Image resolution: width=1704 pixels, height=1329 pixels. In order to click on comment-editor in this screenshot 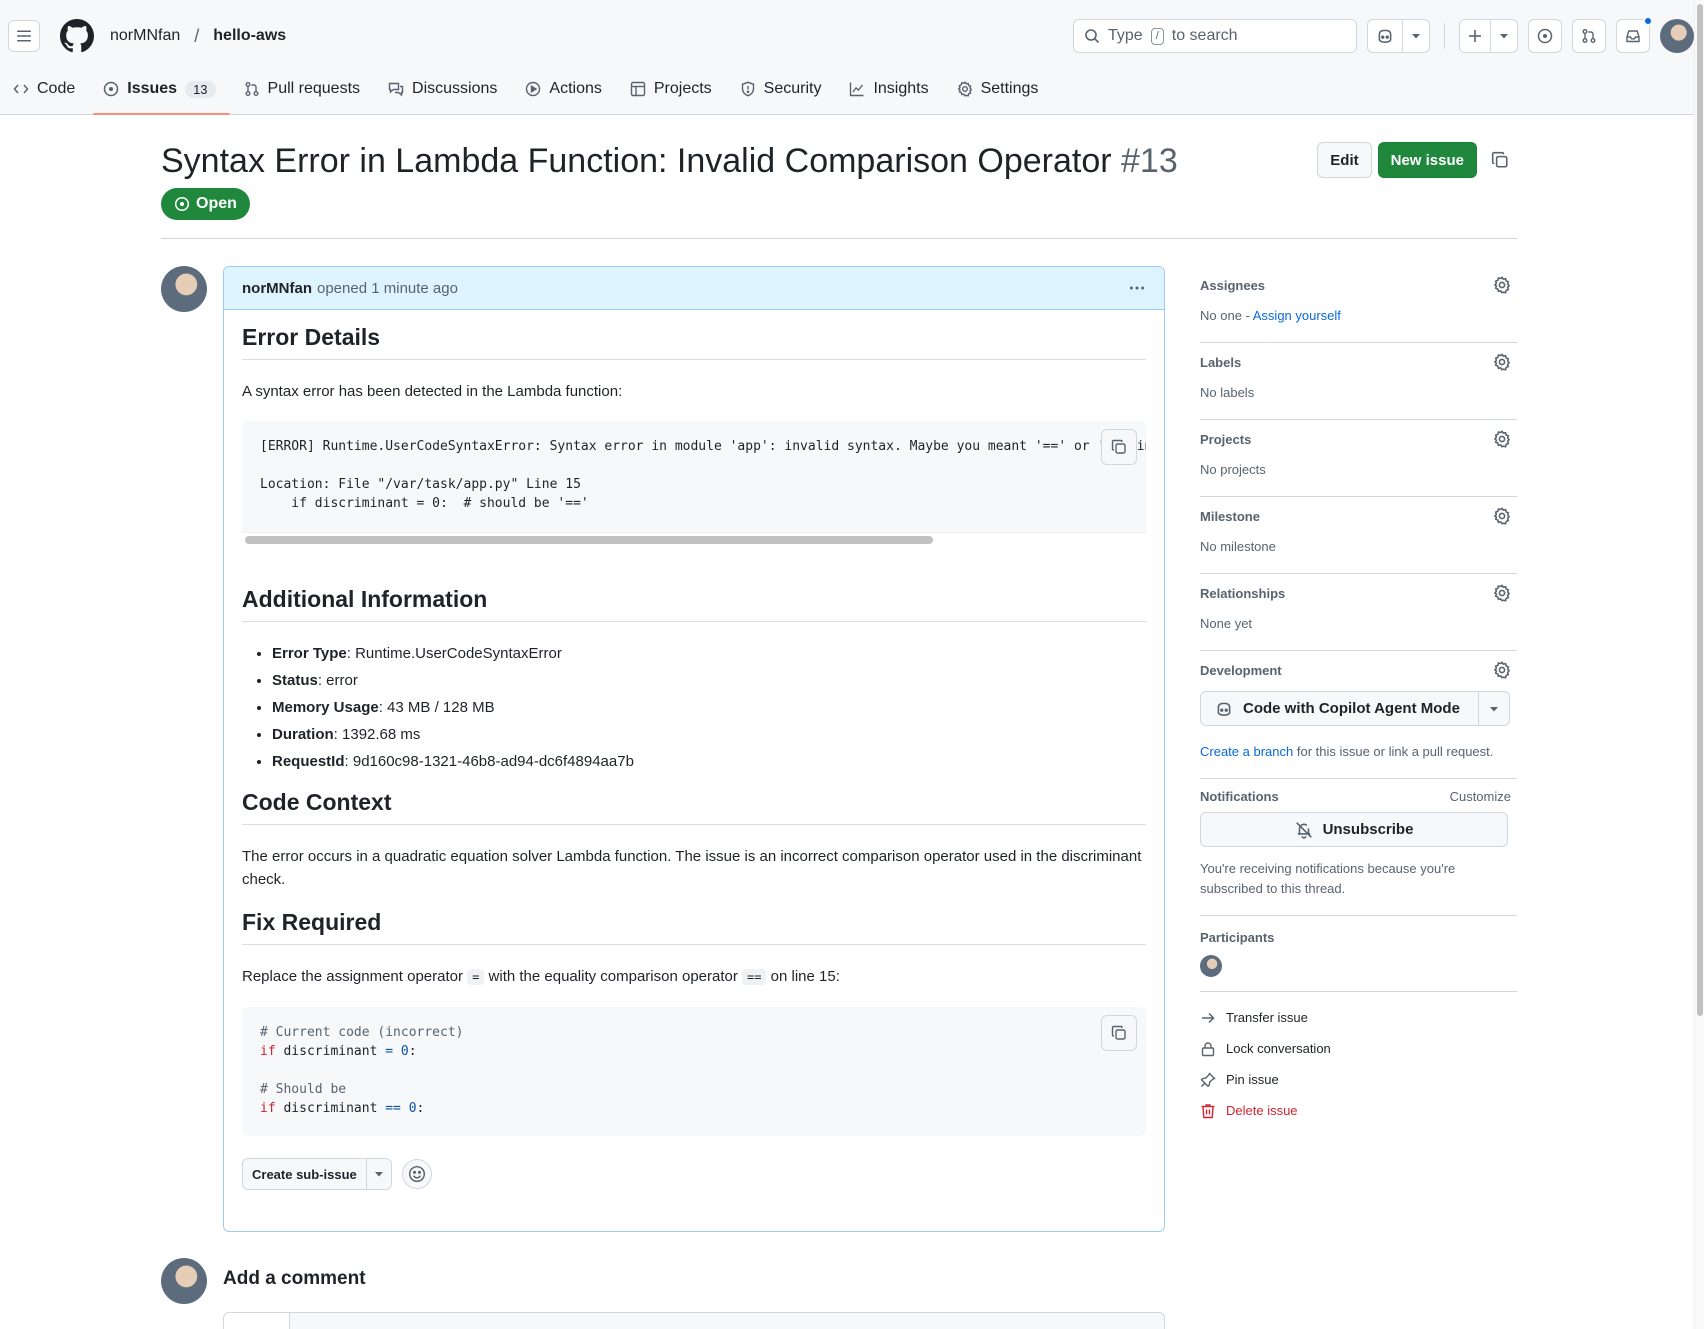, I will do `click(694, 1320)`.